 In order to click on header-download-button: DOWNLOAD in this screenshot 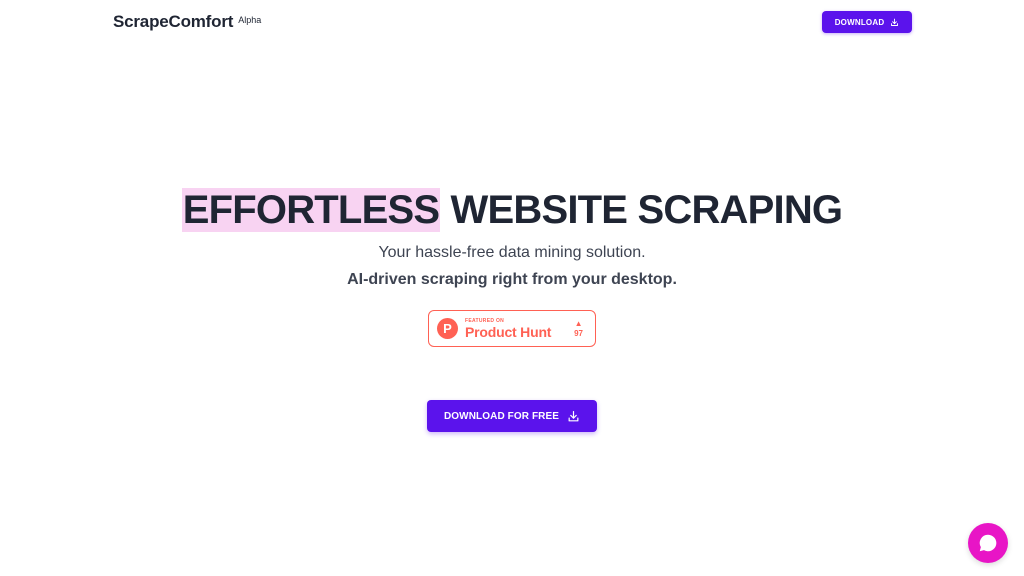, I will do `click(867, 22)`.